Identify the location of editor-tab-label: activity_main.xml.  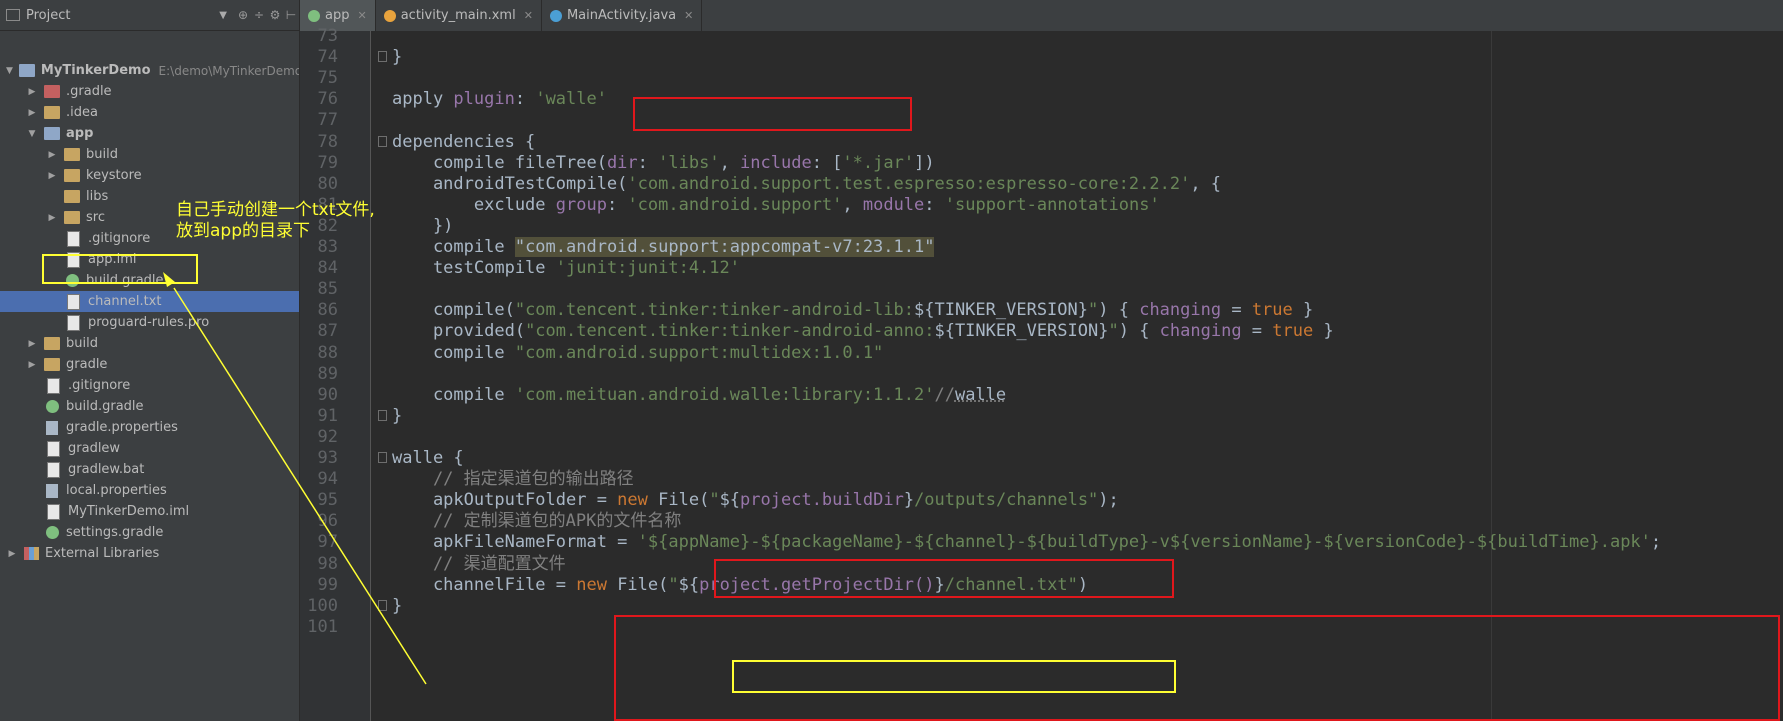
(458, 15).